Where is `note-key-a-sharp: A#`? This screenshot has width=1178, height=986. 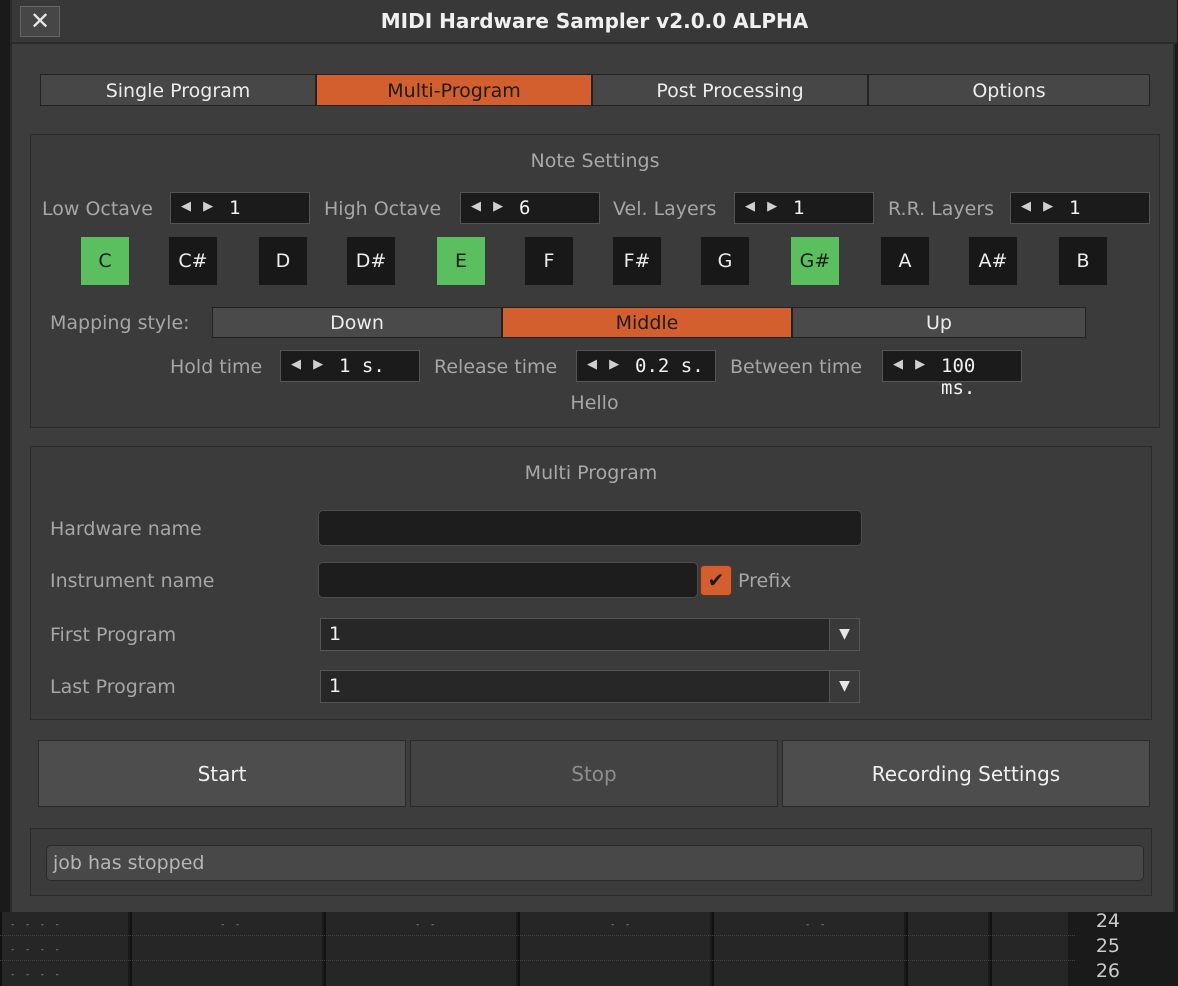 note-key-a-sharp: A# is located at coordinates (993, 261).